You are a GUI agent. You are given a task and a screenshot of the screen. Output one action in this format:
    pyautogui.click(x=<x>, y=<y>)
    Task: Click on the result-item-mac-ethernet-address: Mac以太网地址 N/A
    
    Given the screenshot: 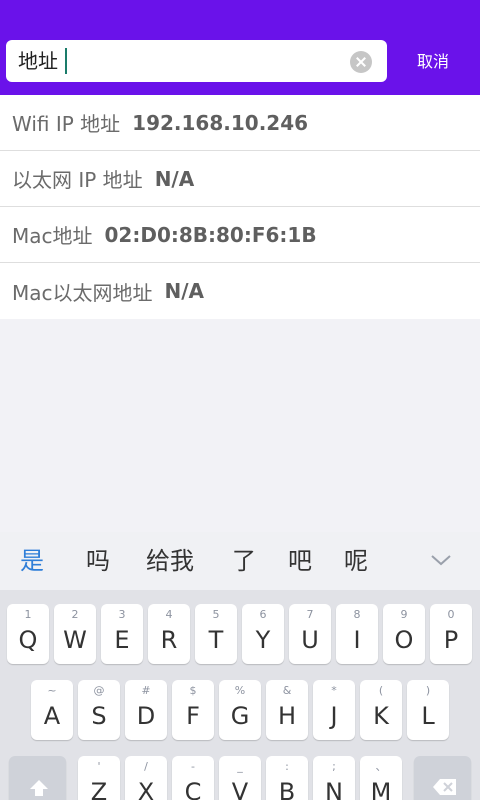 What is the action you would take?
    pyautogui.click(x=240, y=291)
    